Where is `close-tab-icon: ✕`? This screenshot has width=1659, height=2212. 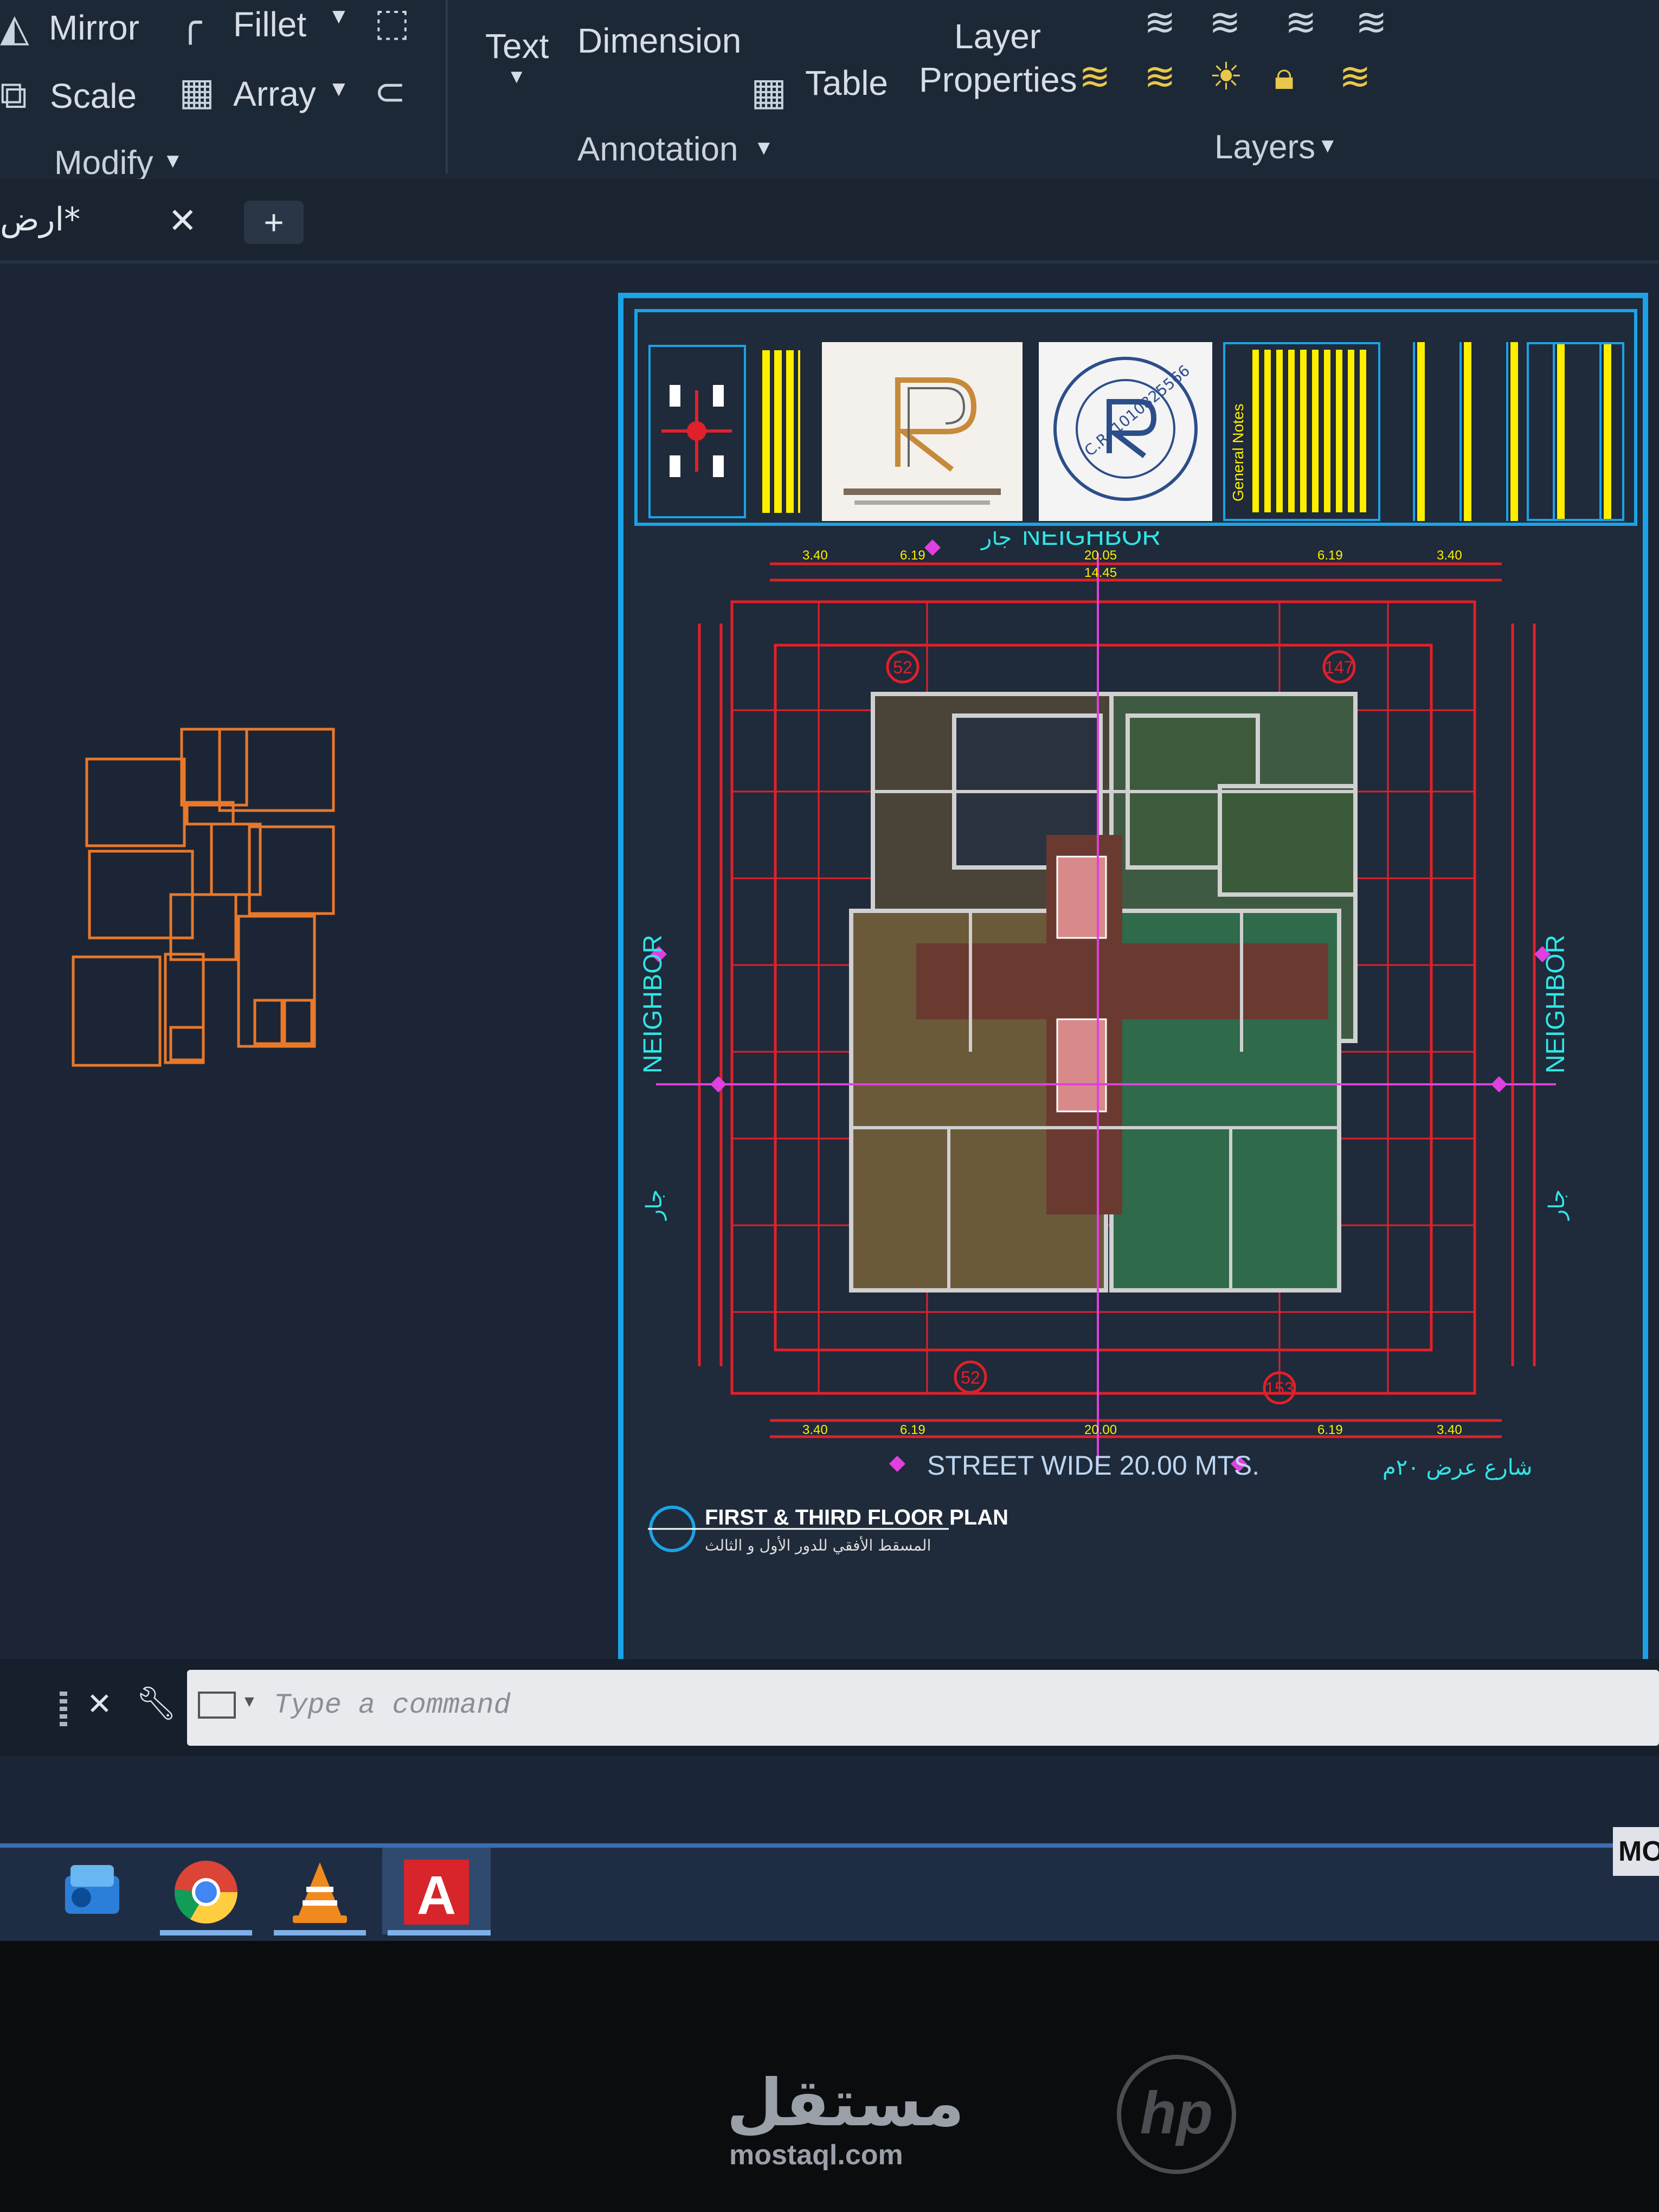 close-tab-icon: ✕ is located at coordinates (182, 221).